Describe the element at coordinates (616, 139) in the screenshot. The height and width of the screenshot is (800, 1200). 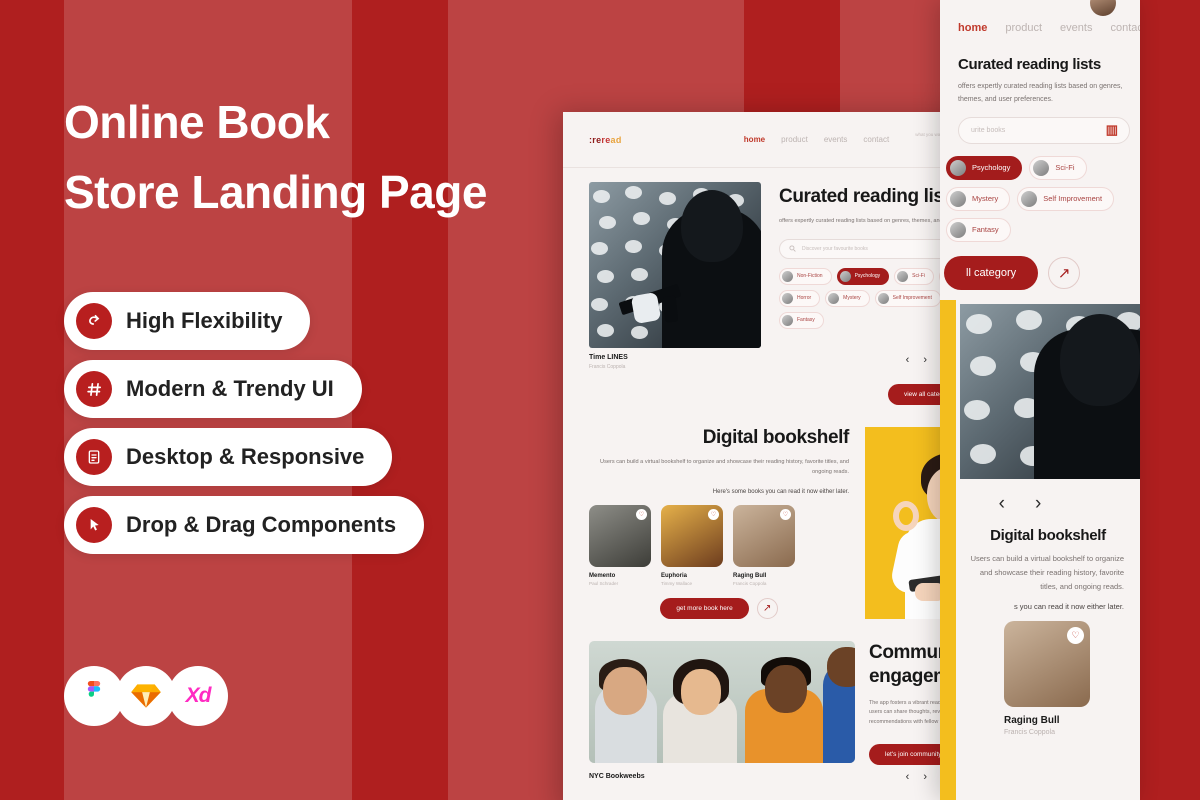
I see `logo-part-3: ad` at that location.